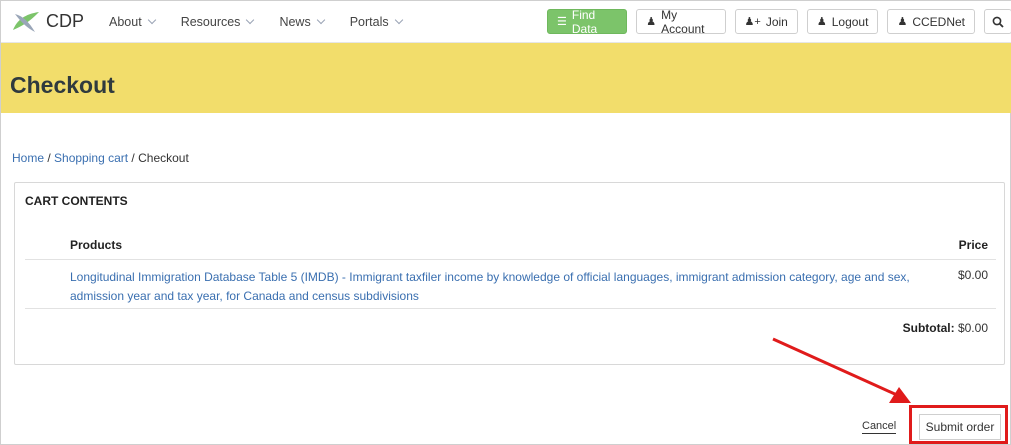 Image resolution: width=1011 pixels, height=445 pixels. I want to click on row-divider, so click(510, 308).